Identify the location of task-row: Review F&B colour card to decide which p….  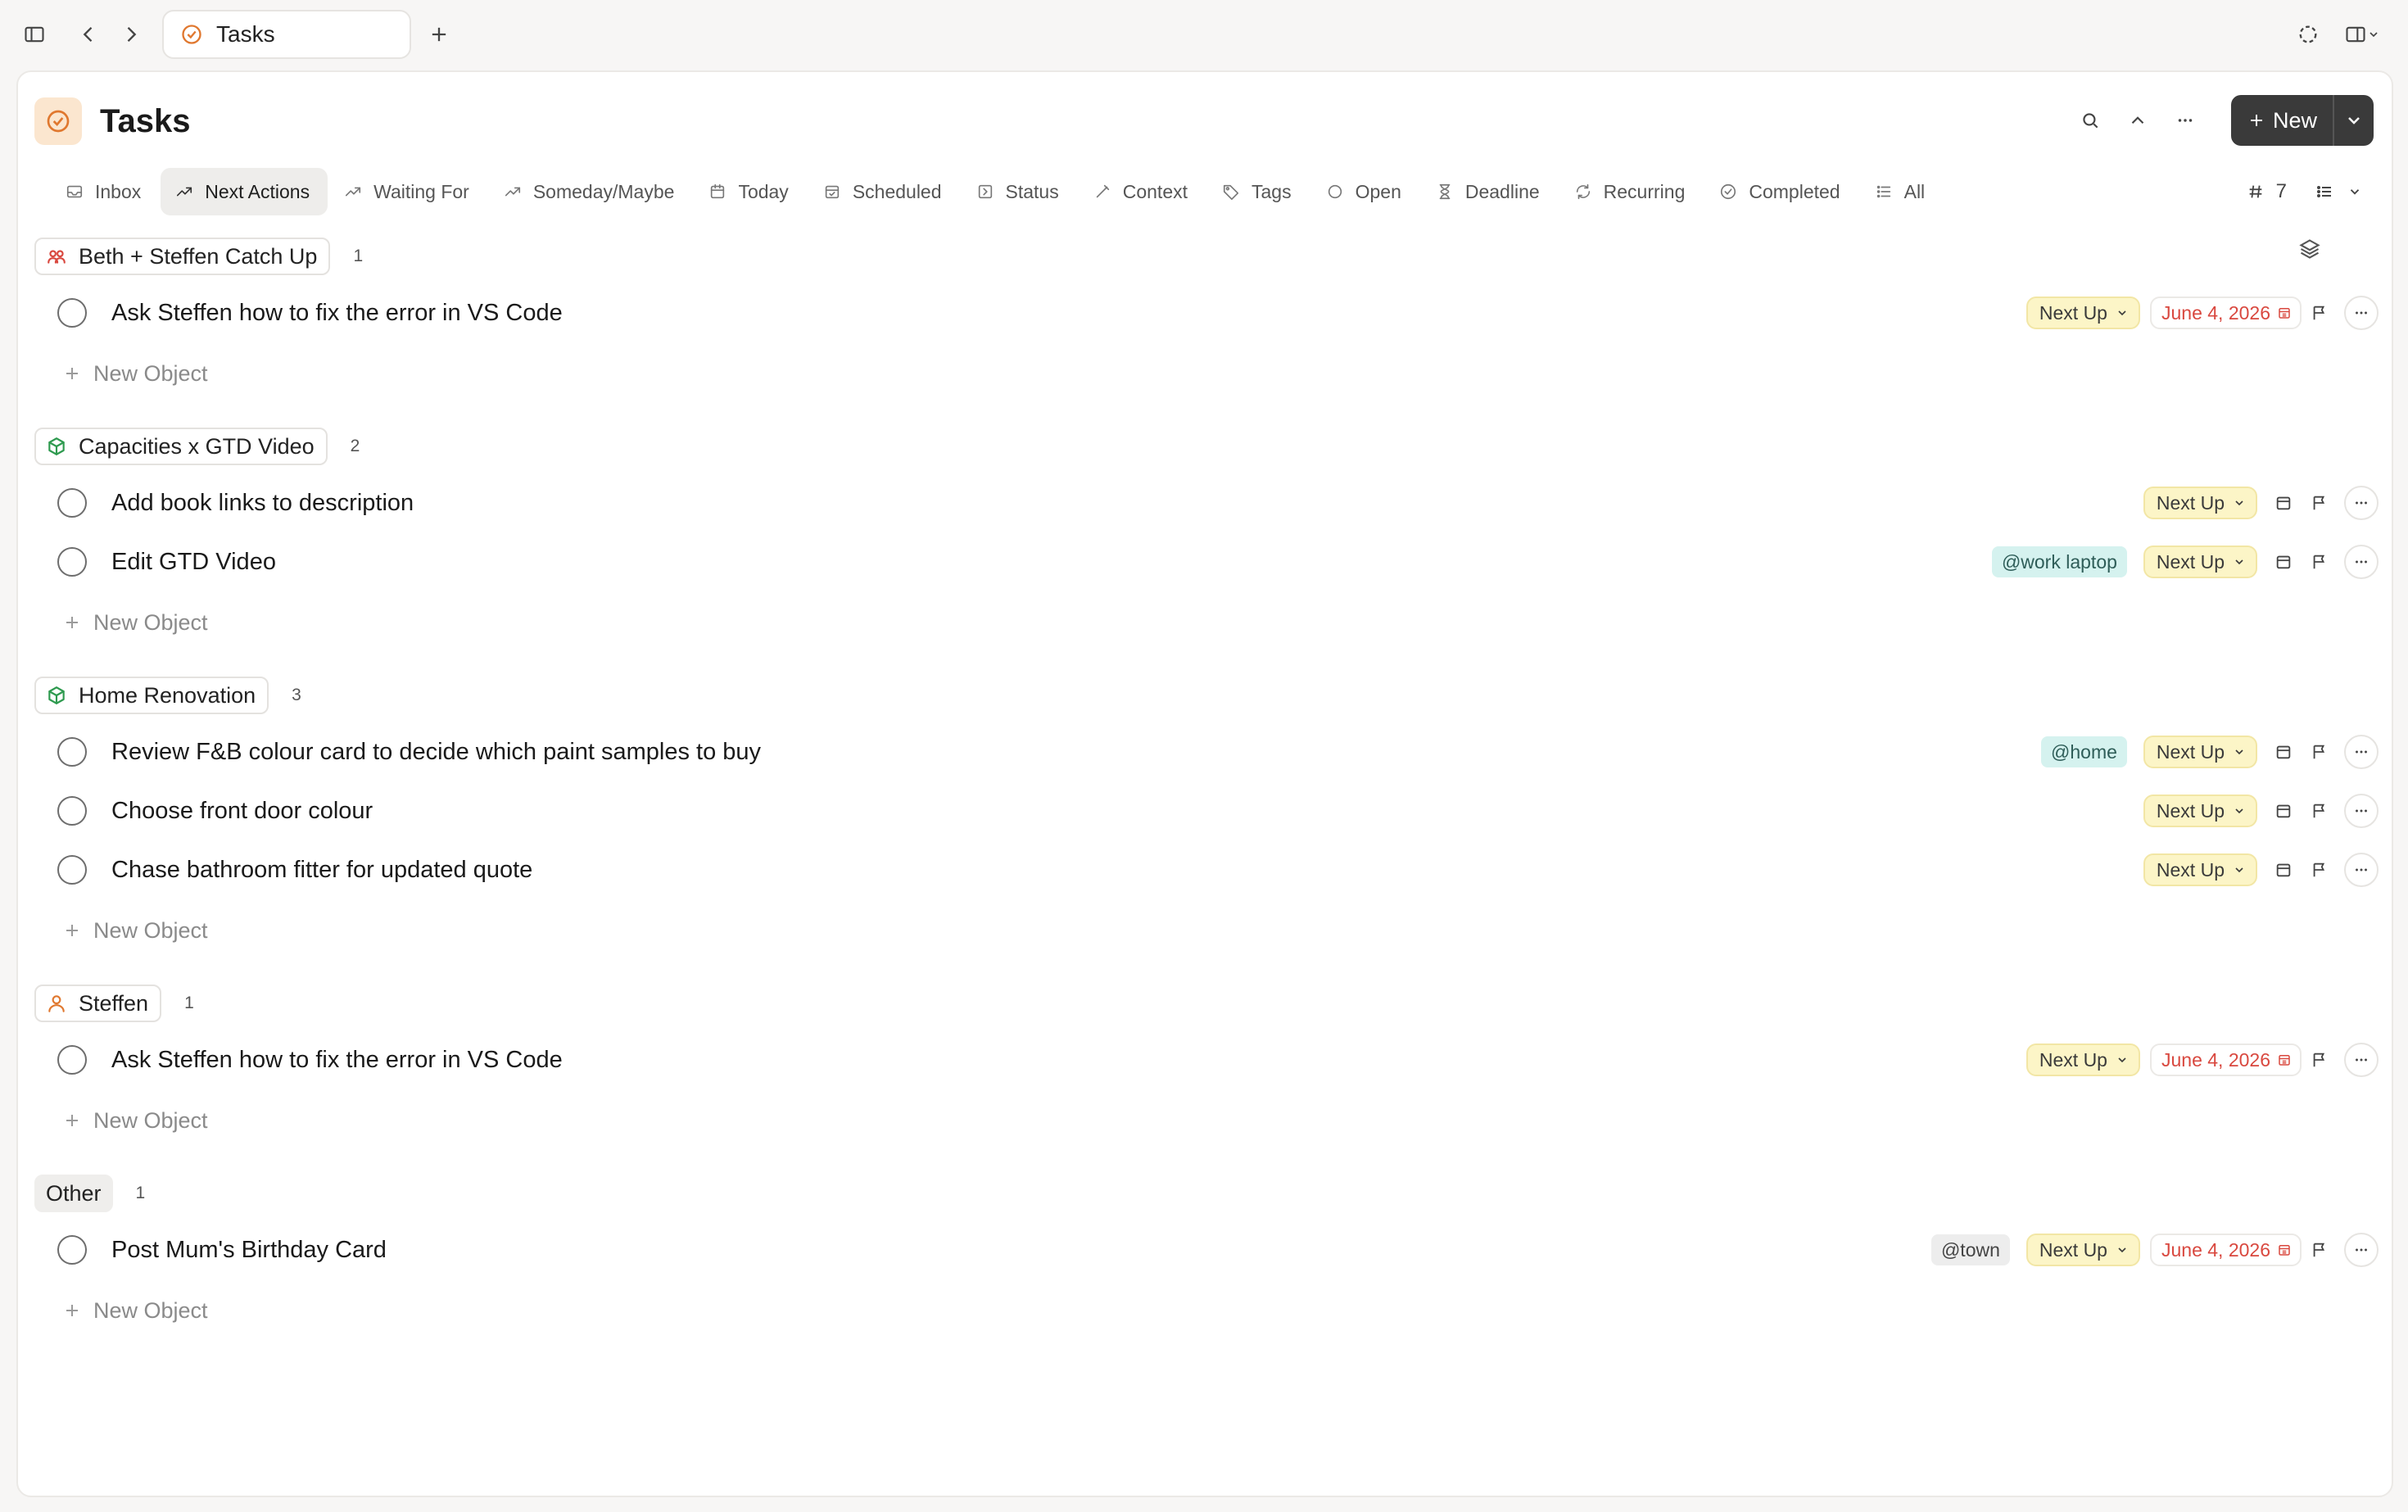
(1206, 751).